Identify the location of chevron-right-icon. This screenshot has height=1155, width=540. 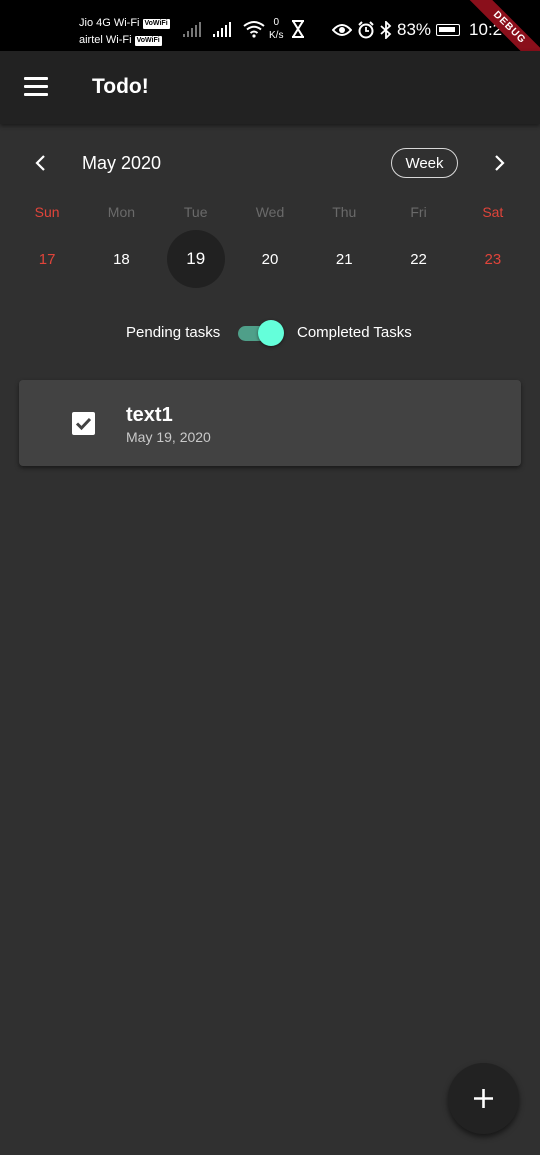
(499, 163).